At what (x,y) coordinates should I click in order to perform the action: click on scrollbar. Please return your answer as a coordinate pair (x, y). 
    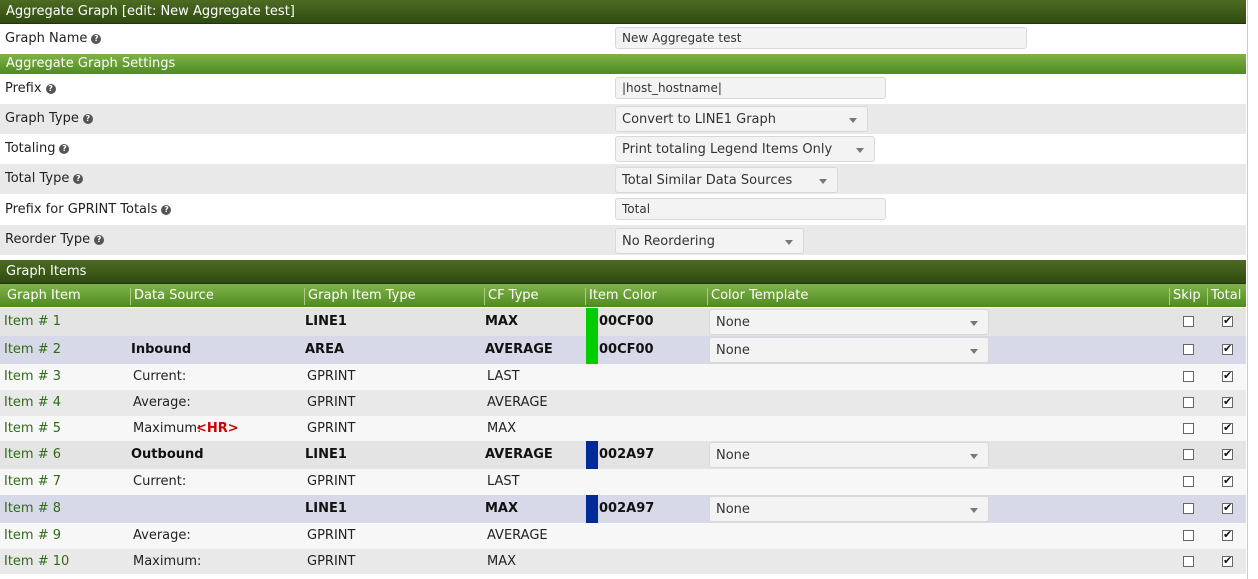
    Looking at the image, I should click on (1252, 289).